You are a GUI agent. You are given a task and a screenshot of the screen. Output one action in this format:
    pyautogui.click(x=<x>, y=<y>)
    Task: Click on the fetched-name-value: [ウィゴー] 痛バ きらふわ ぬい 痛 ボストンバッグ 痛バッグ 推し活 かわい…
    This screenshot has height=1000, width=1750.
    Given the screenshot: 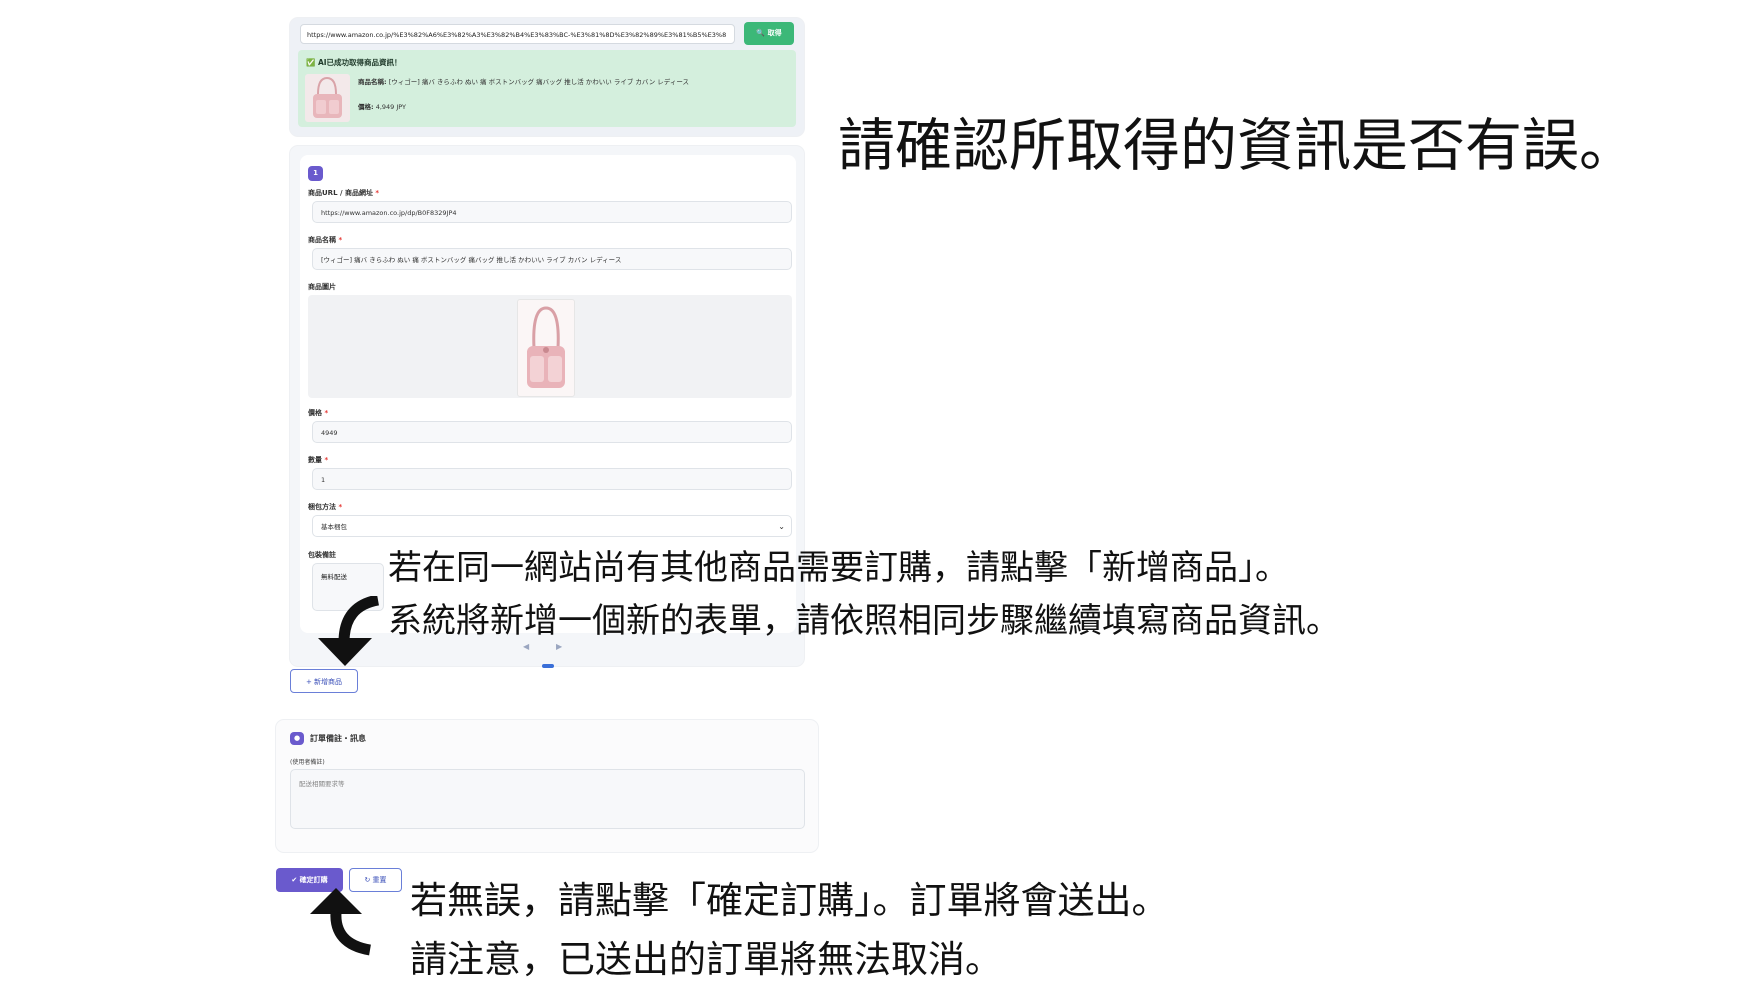 What is the action you would take?
    pyautogui.click(x=539, y=82)
    